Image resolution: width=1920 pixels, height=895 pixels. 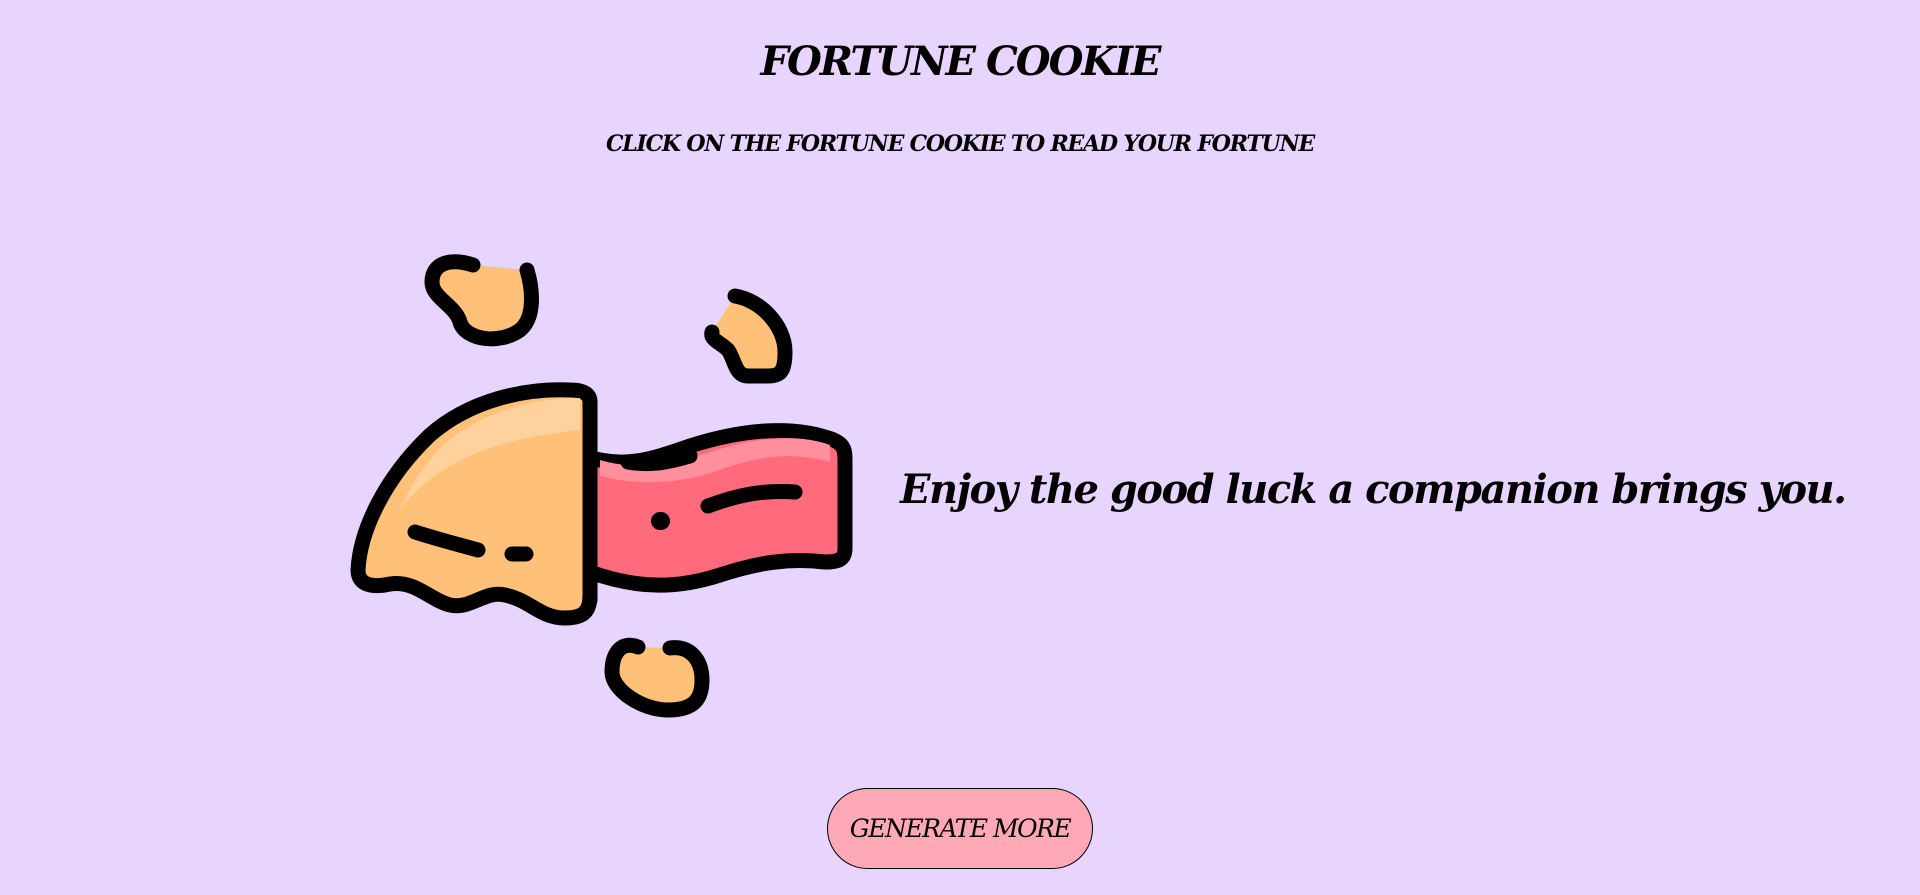 I want to click on page-title: FORTUNE COOKIE, so click(x=961, y=61).